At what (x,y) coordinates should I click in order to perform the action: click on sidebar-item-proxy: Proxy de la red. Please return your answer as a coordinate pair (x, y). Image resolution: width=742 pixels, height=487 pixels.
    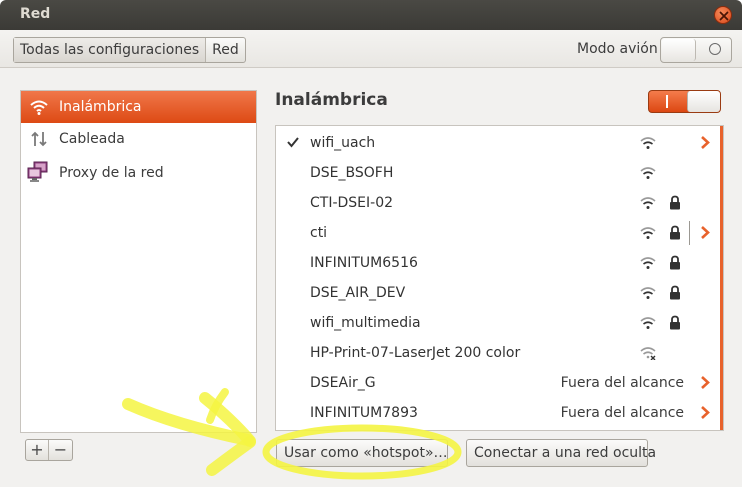
    Looking at the image, I should click on (138, 173).